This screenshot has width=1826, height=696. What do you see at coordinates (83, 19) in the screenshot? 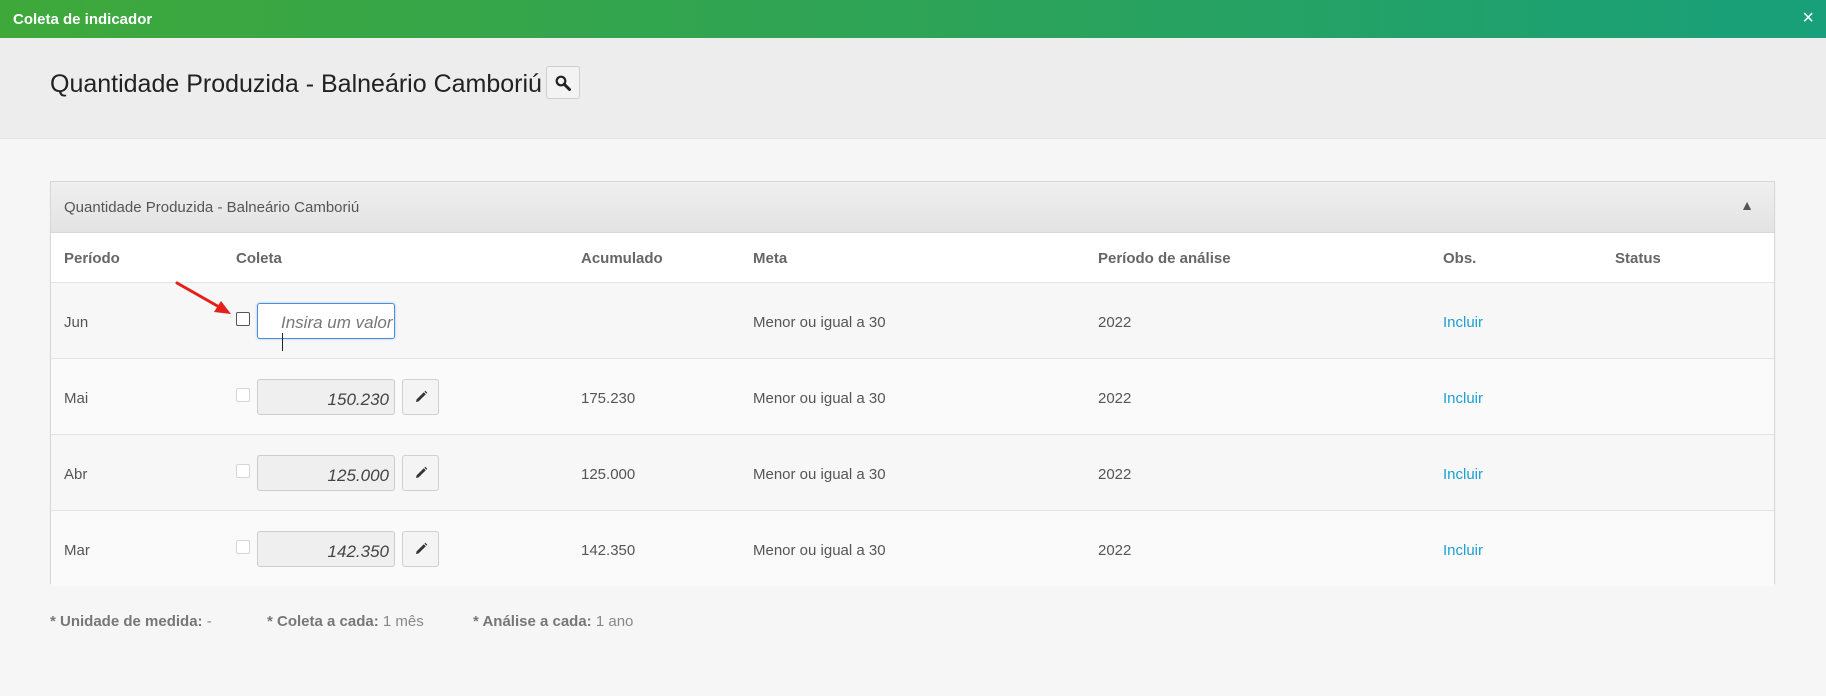
I see `window-title: Coleta de indicador` at bounding box center [83, 19].